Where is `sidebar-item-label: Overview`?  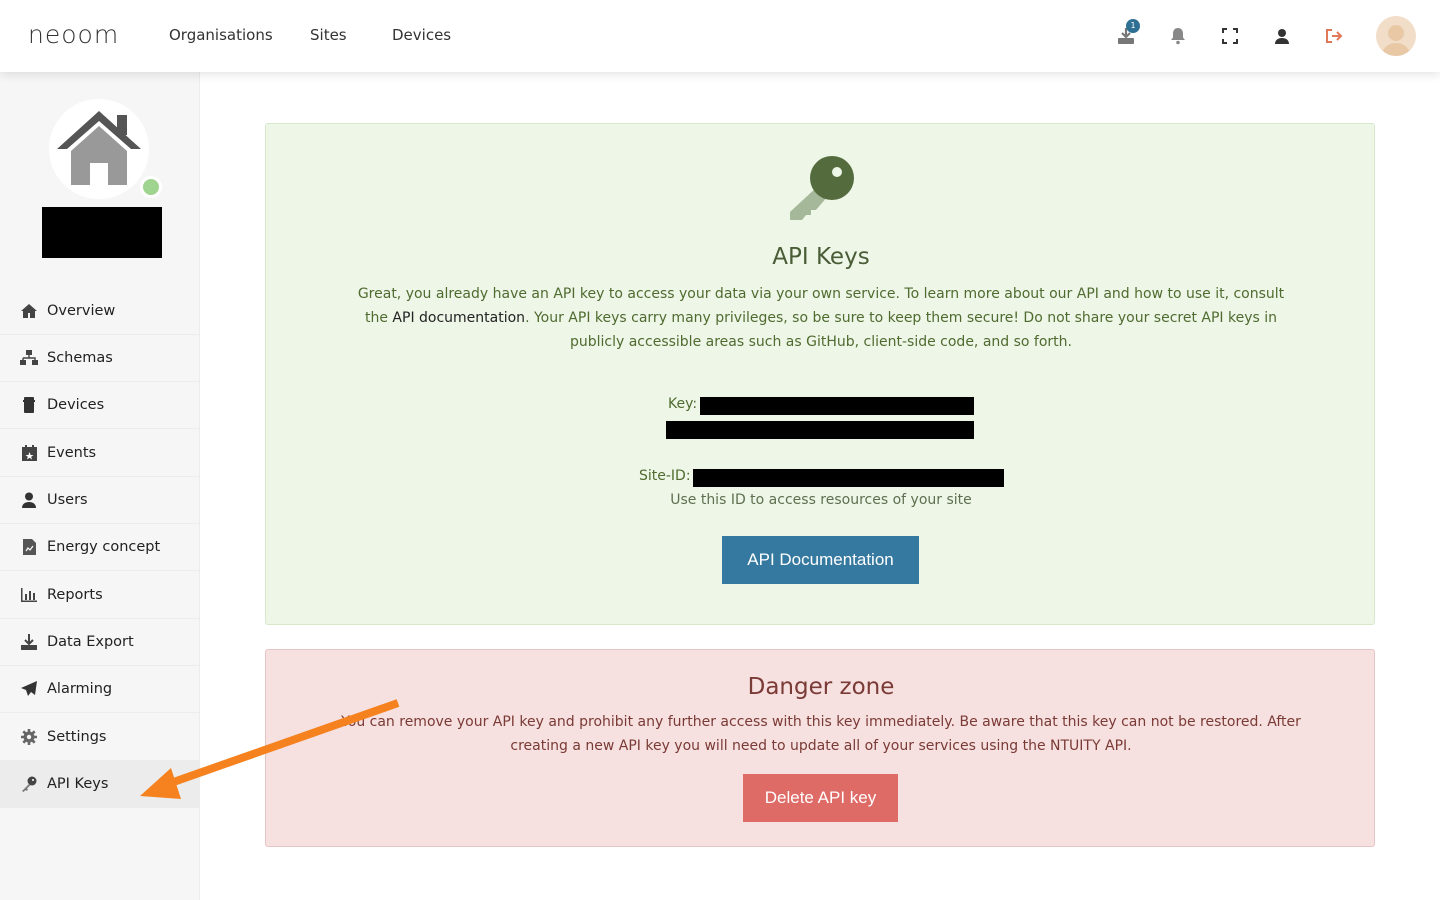 sidebar-item-label: Overview is located at coordinates (81, 311).